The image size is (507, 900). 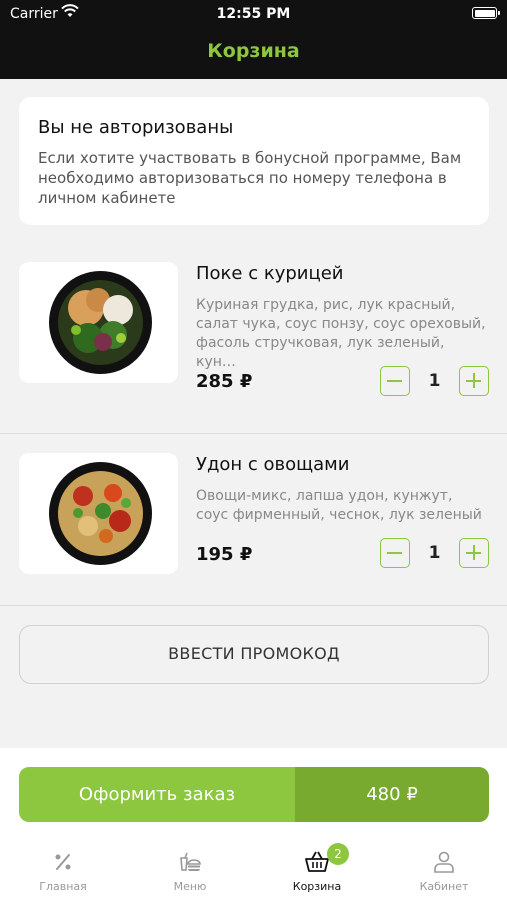 I want to click on auth-notice-title: Вы не авторизованы, so click(x=136, y=127).